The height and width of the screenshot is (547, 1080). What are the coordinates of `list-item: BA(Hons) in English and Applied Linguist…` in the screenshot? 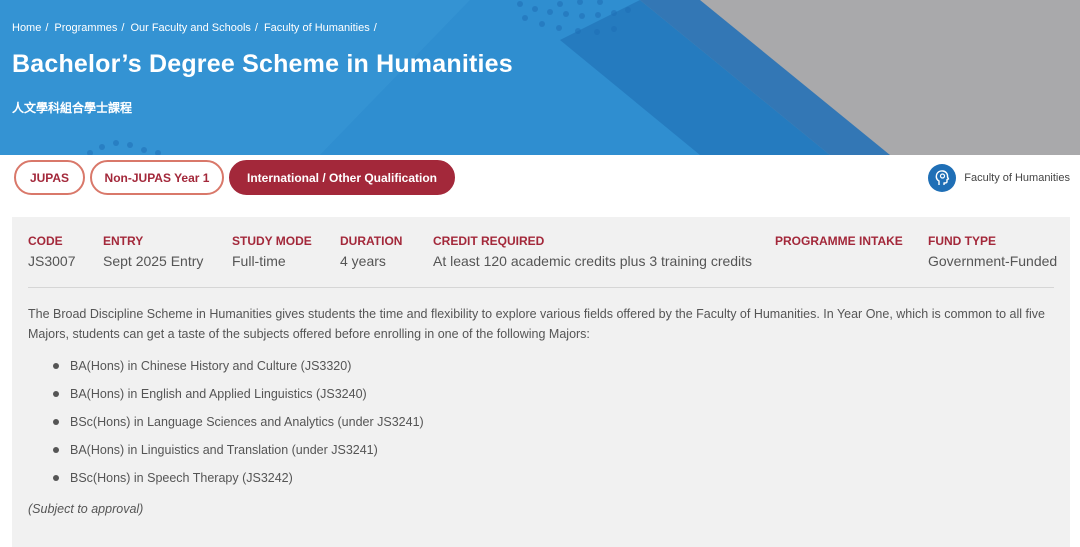 It's located at (226, 397).